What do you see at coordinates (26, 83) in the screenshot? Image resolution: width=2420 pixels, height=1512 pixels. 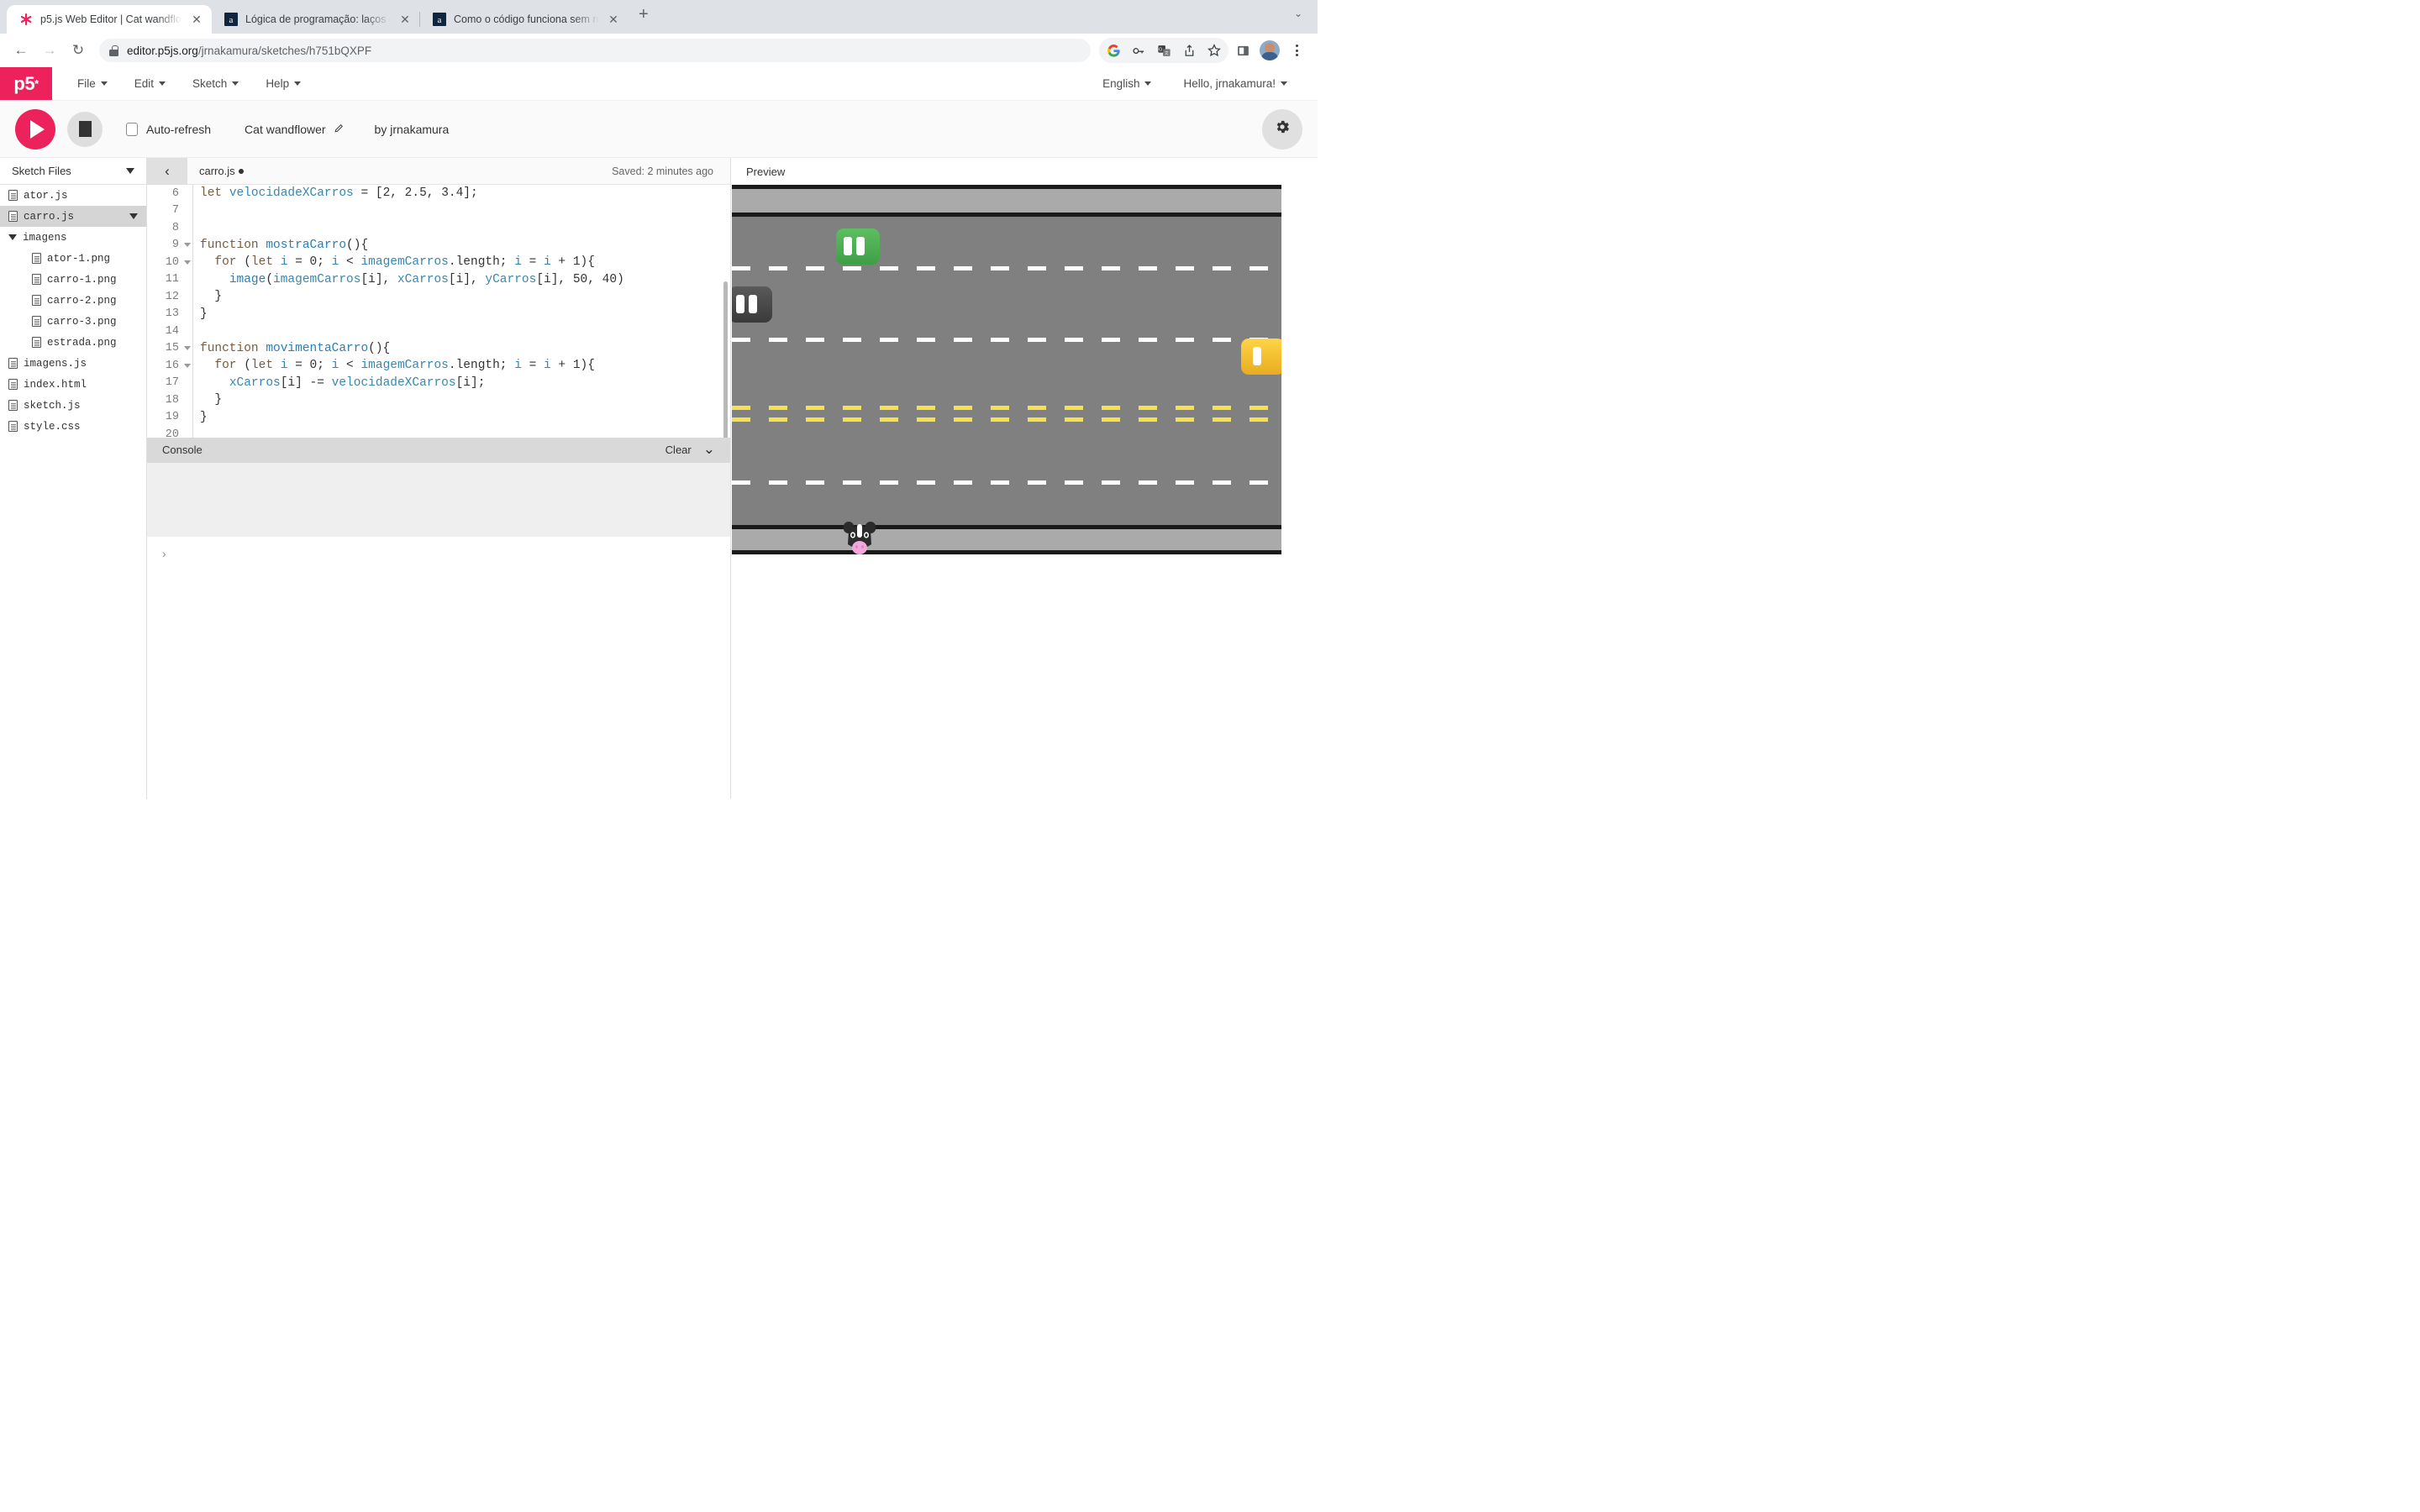 I see `p5-logo: p5 *` at bounding box center [26, 83].